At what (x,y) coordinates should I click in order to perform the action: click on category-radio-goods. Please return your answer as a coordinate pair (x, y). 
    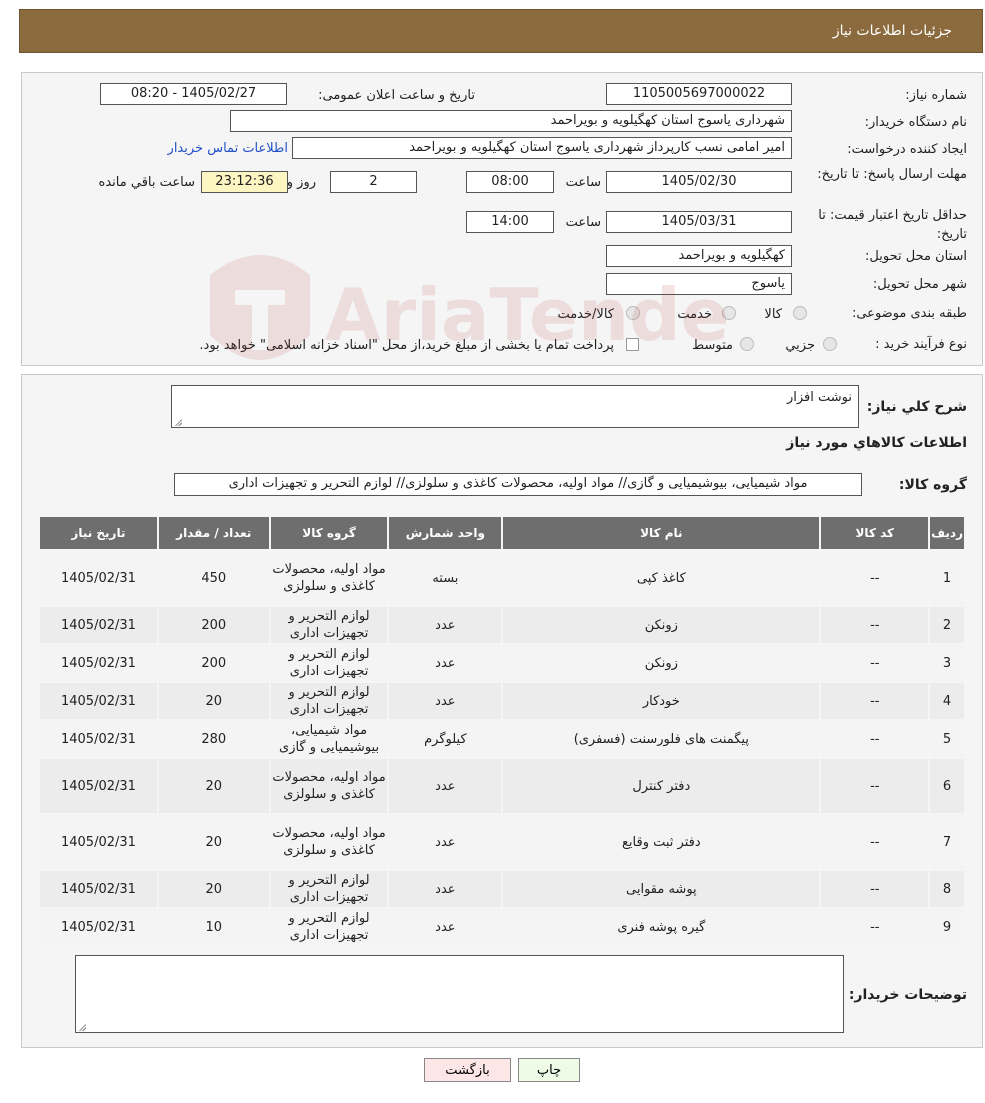
    Looking at the image, I should click on (800, 313).